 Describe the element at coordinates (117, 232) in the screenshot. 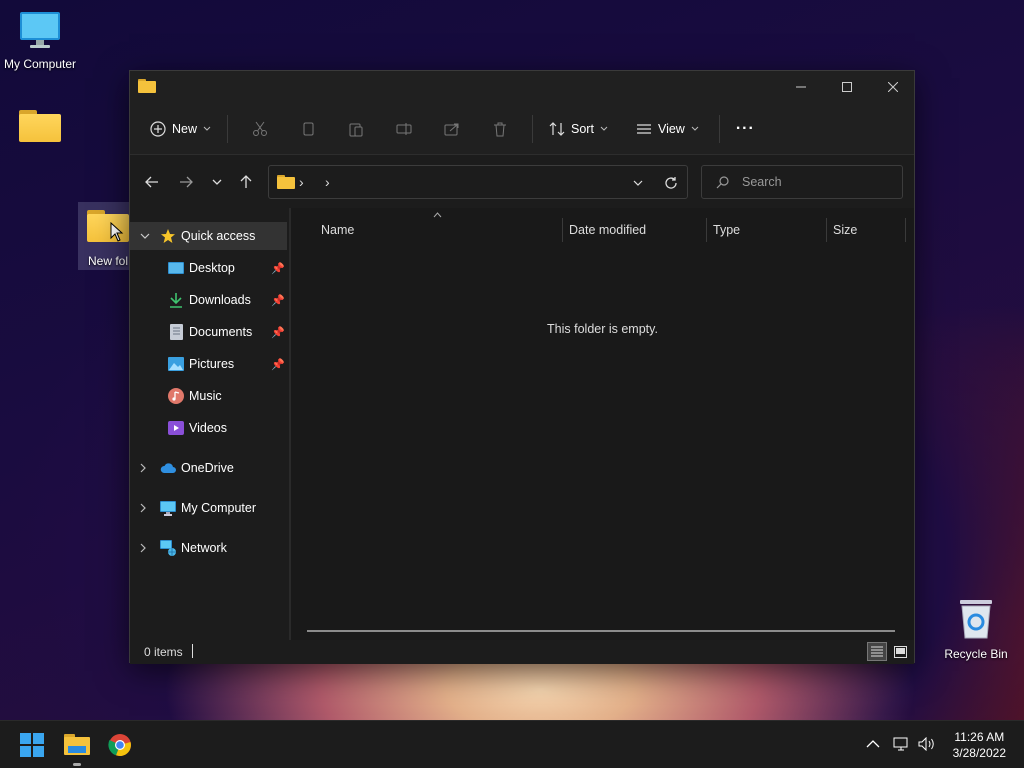

I see `cursor-icon` at that location.